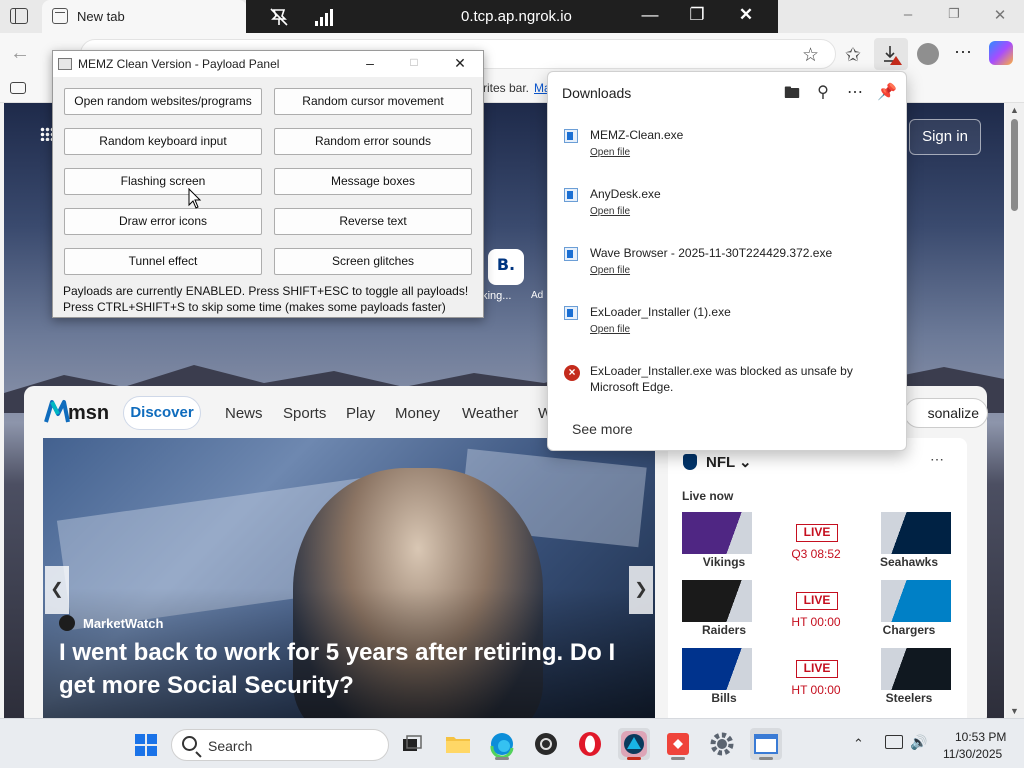 The height and width of the screenshot is (768, 1024). What do you see at coordinates (163, 101) in the screenshot?
I see `payload-open-websites-button: Open random websites/programs` at bounding box center [163, 101].